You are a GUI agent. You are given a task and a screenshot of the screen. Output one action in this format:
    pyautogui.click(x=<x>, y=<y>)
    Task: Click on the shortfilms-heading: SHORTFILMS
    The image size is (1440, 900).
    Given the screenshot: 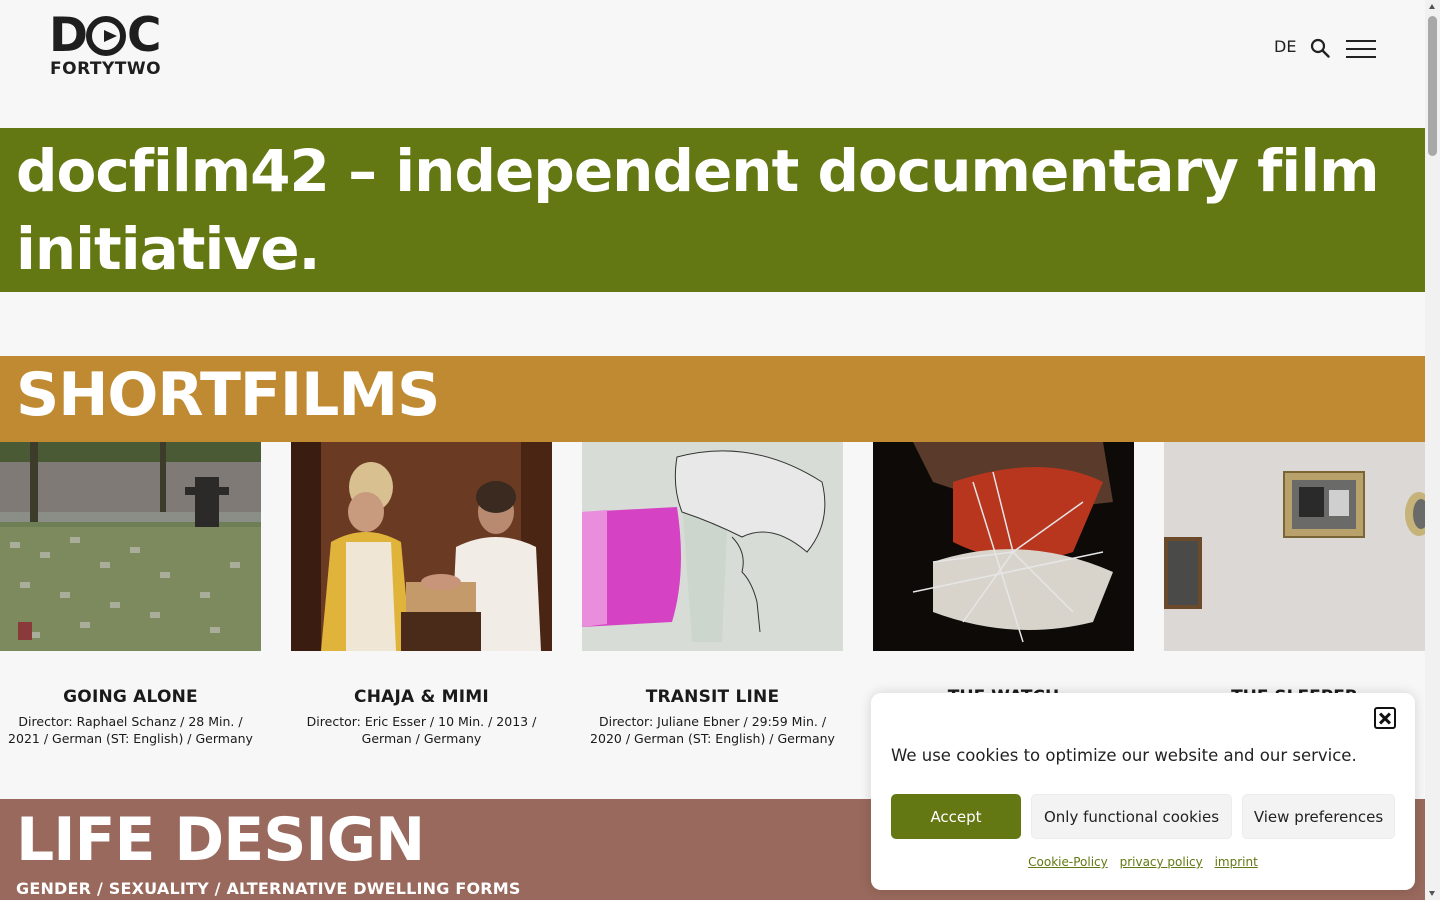 What is the action you would take?
    pyautogui.click(x=720, y=395)
    